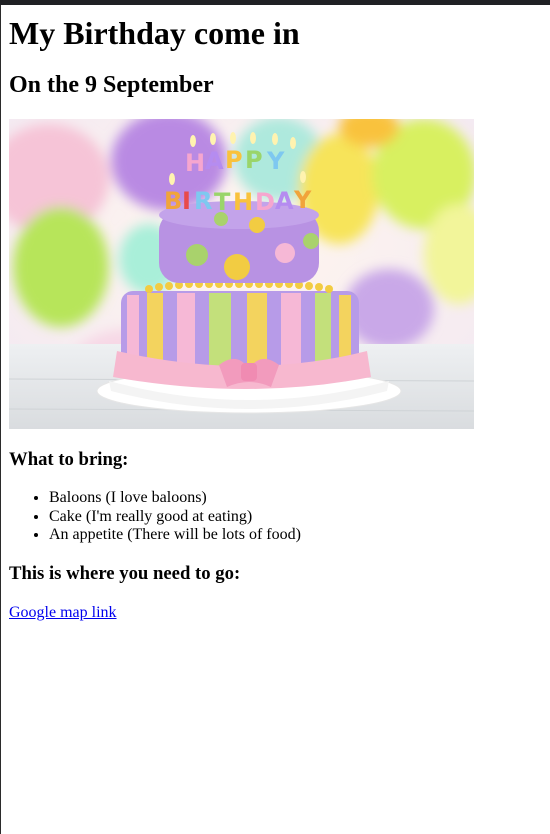 The width and height of the screenshot is (550, 834). I want to click on svg-text: R, so click(203, 201).